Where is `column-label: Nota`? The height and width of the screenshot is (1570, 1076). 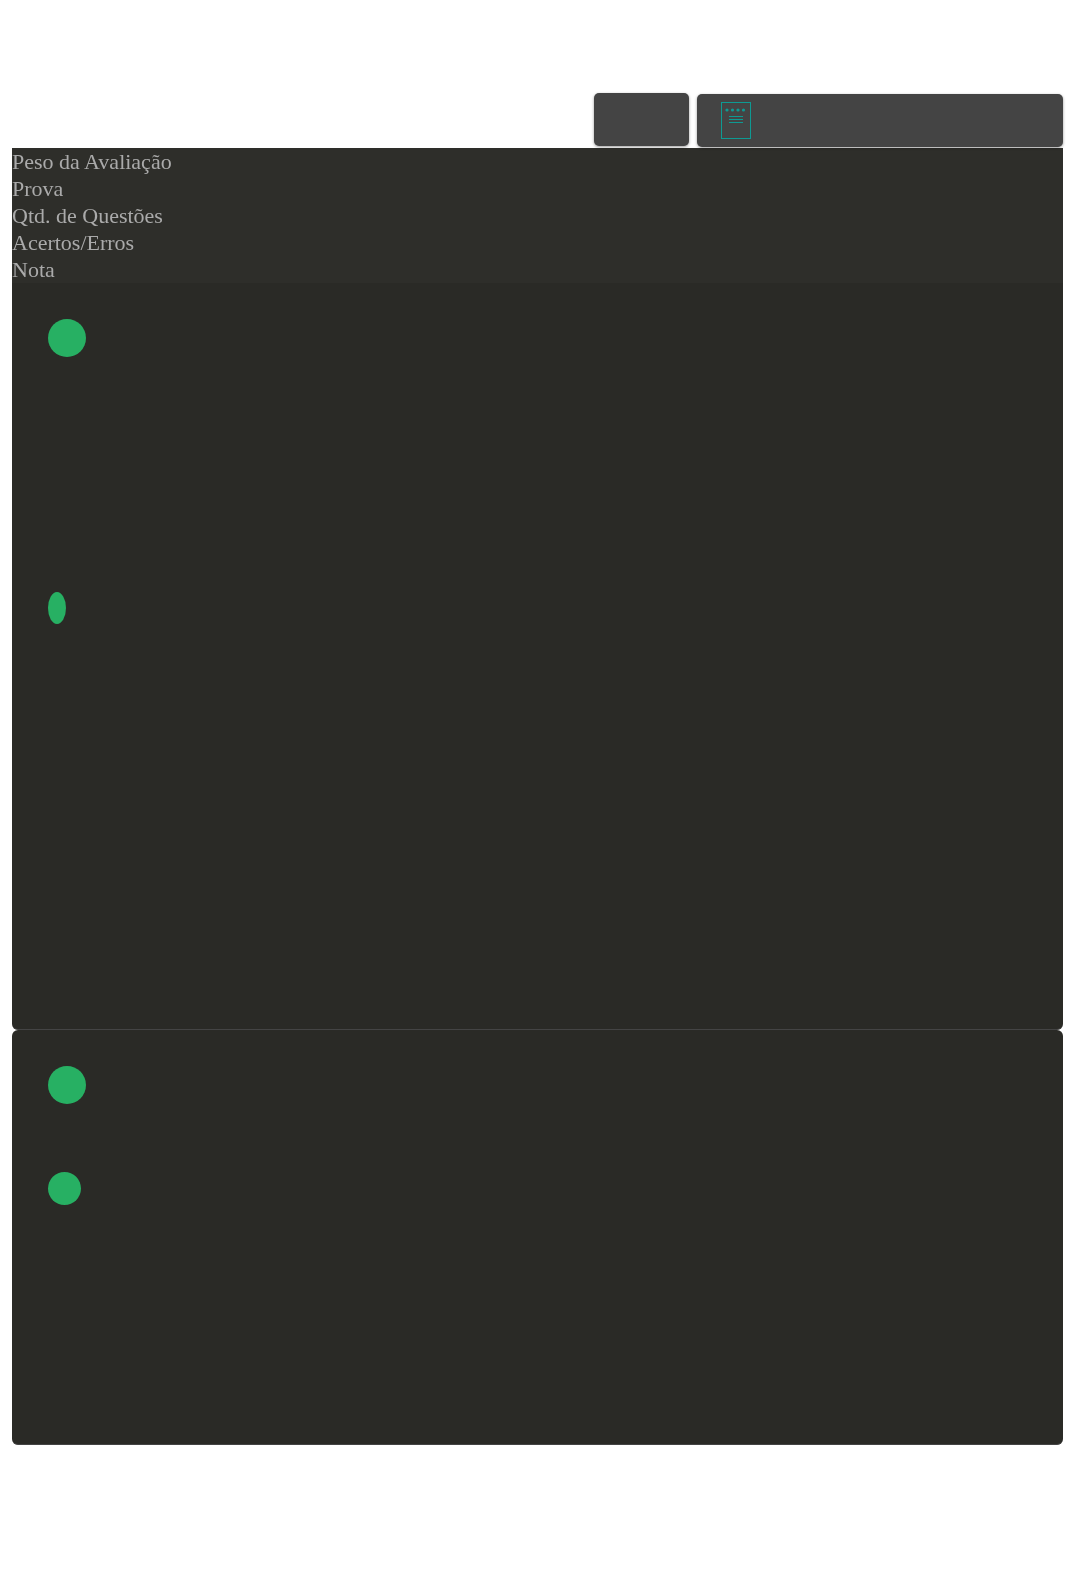
column-label: Nota is located at coordinates (34, 269).